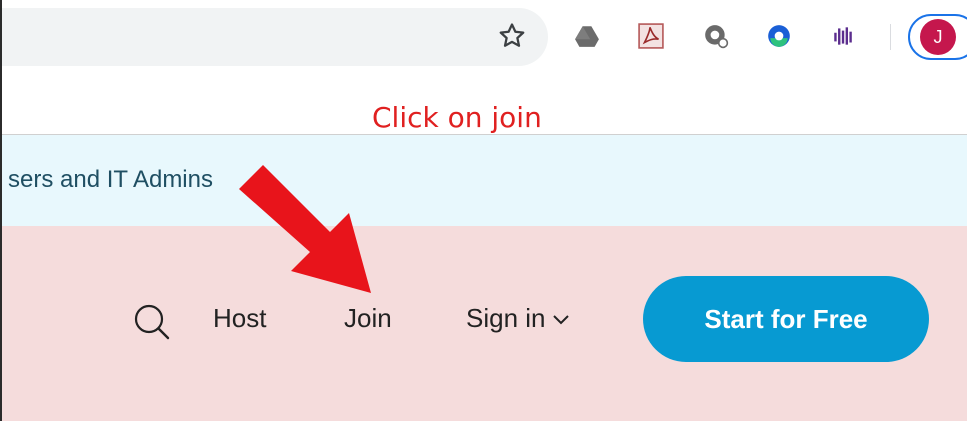 The width and height of the screenshot is (967, 421). What do you see at coordinates (890, 37) in the screenshot?
I see `toolbar-divider` at bounding box center [890, 37].